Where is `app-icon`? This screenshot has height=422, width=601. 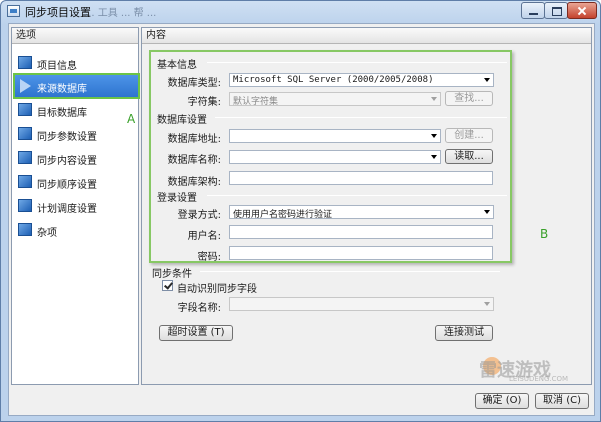
app-icon is located at coordinates (13, 11).